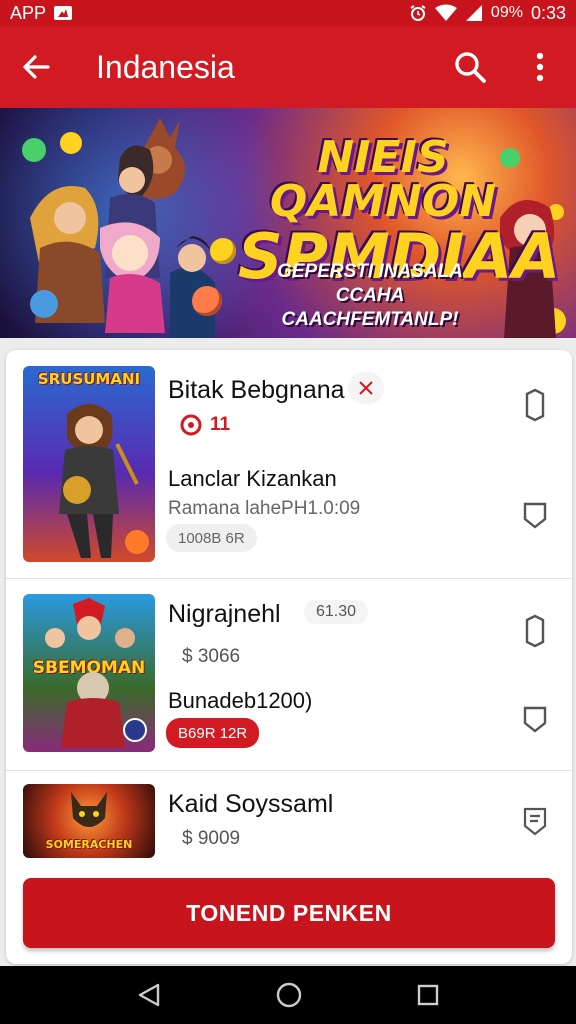 Image resolution: width=576 pixels, height=1024 pixels. I want to click on app-bar: Indanesia, so click(288, 67).